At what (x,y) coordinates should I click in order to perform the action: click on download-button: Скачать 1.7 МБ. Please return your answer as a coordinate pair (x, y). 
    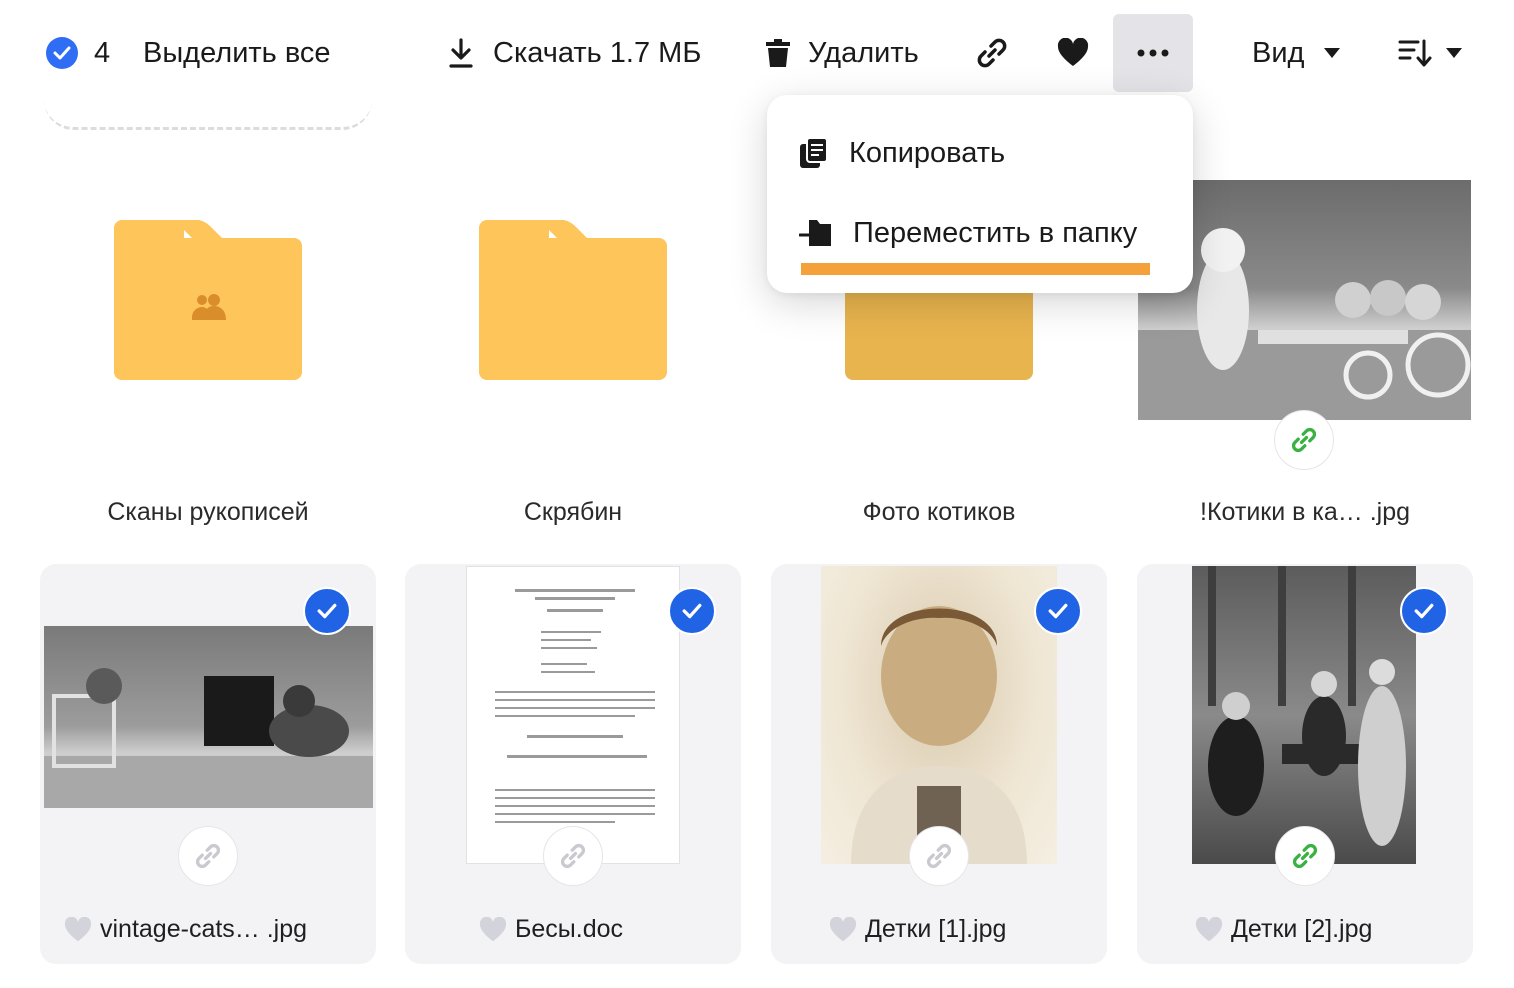
    Looking at the image, I should click on (574, 53).